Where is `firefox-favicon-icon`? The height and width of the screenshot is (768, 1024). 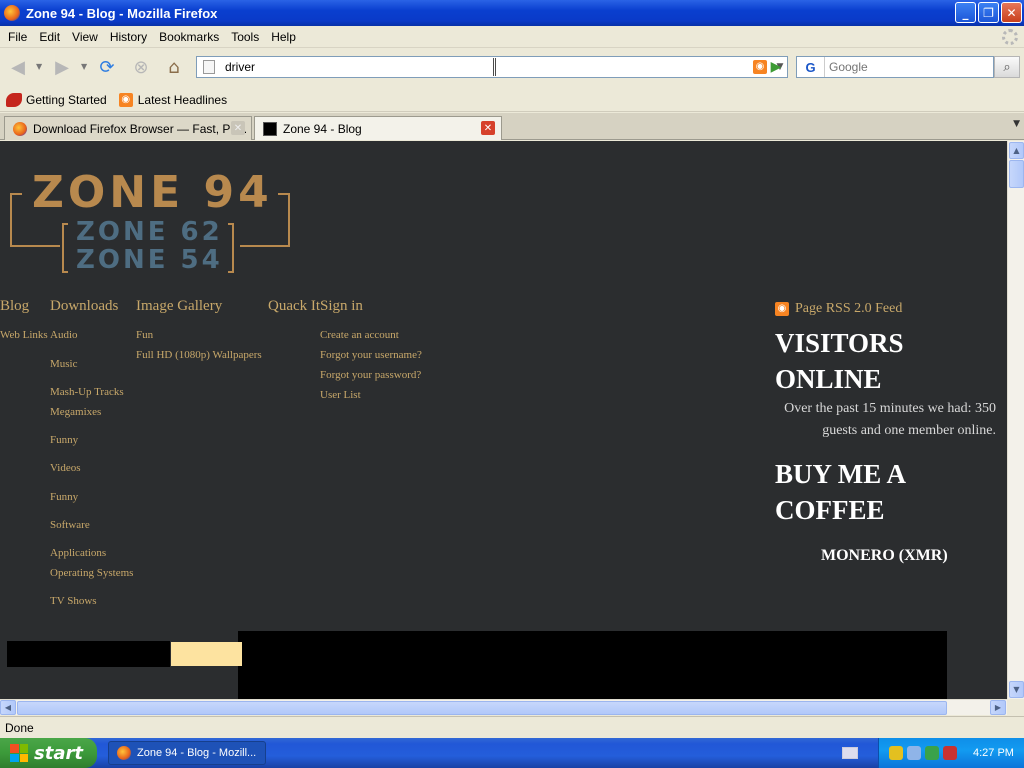
firefox-favicon-icon is located at coordinates (20, 128).